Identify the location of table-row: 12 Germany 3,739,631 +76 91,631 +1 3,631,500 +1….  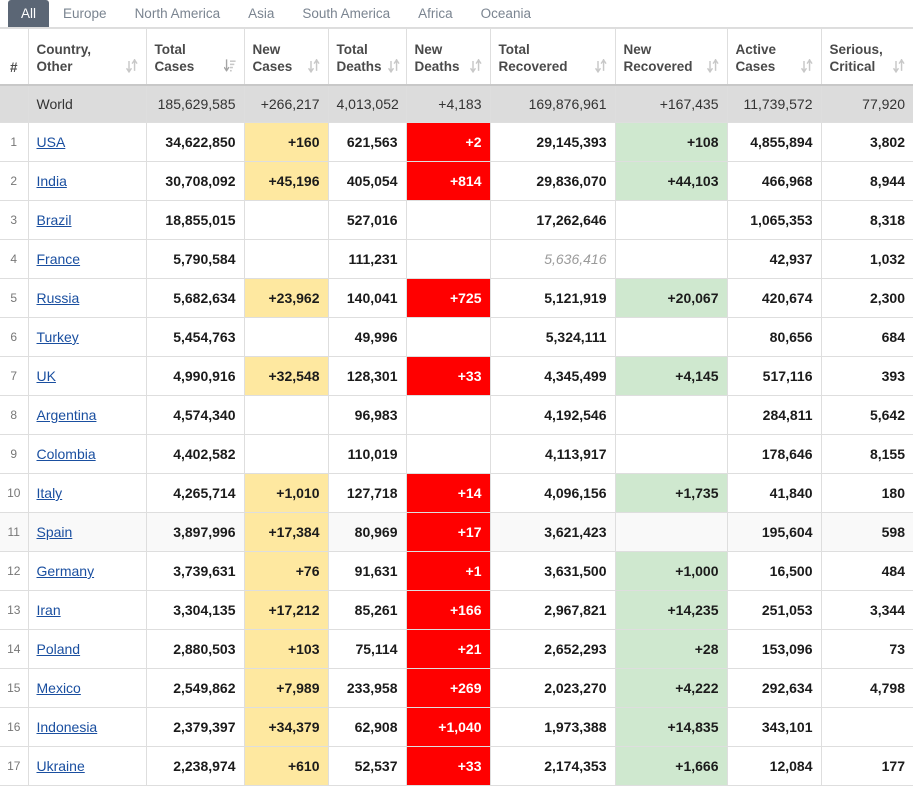
(456, 571).